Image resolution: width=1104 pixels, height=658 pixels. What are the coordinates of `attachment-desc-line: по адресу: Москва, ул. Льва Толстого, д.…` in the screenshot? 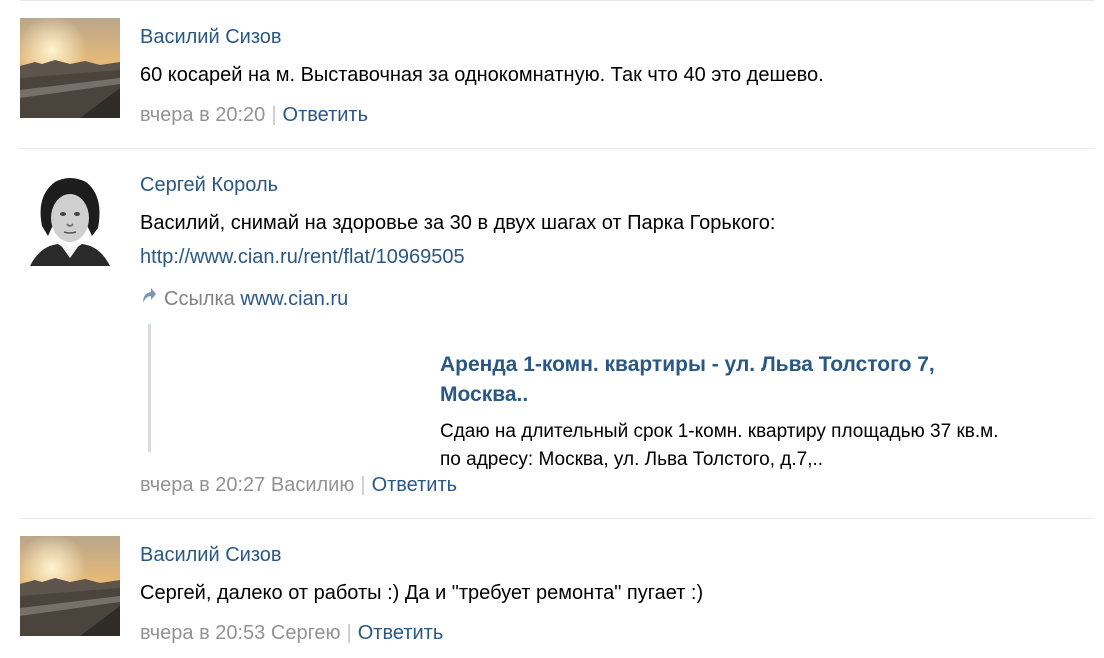 It's located at (632, 459).